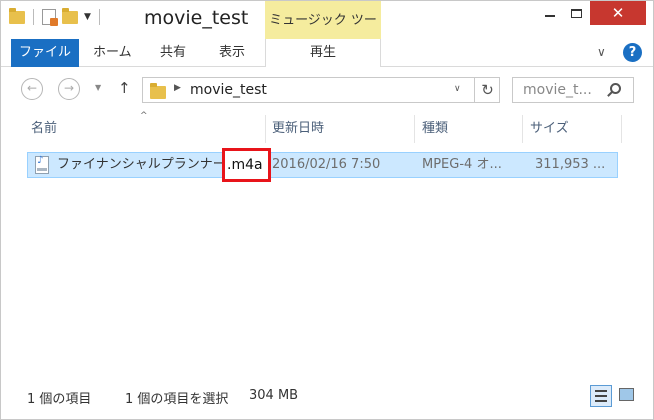 This screenshot has width=654, height=420. I want to click on recent-locations-icon: ▼, so click(98, 87).